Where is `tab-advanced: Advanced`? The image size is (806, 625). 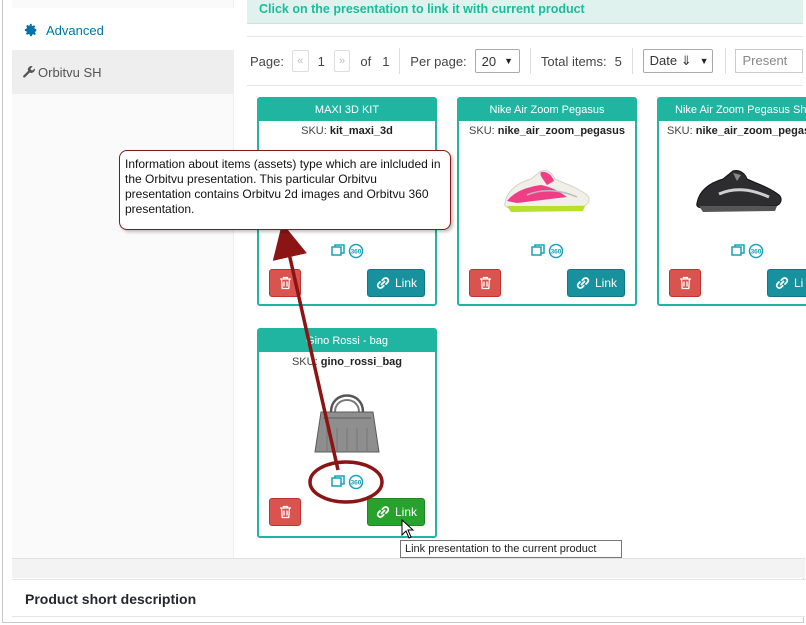 tab-advanced: Advanced is located at coordinates (123, 30).